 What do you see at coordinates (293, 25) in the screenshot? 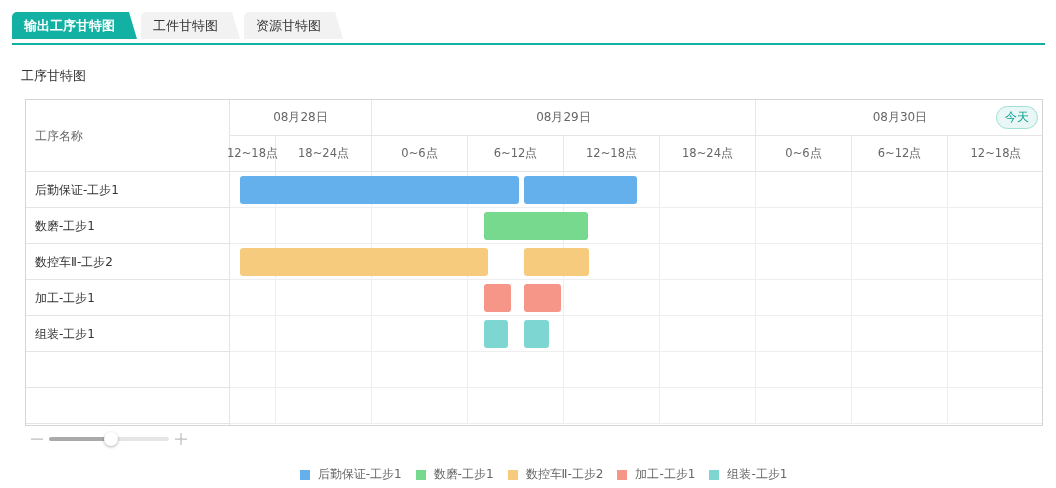
I see `tab: 资源甘特图` at bounding box center [293, 25].